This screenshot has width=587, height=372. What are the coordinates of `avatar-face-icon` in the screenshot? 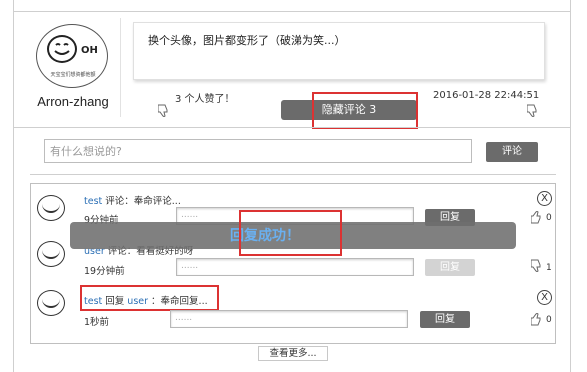 It's located at (62, 49).